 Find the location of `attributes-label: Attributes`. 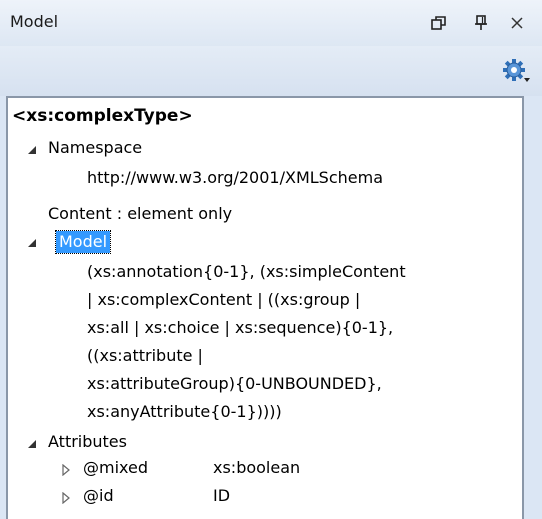

attributes-label: Attributes is located at coordinates (87, 441).